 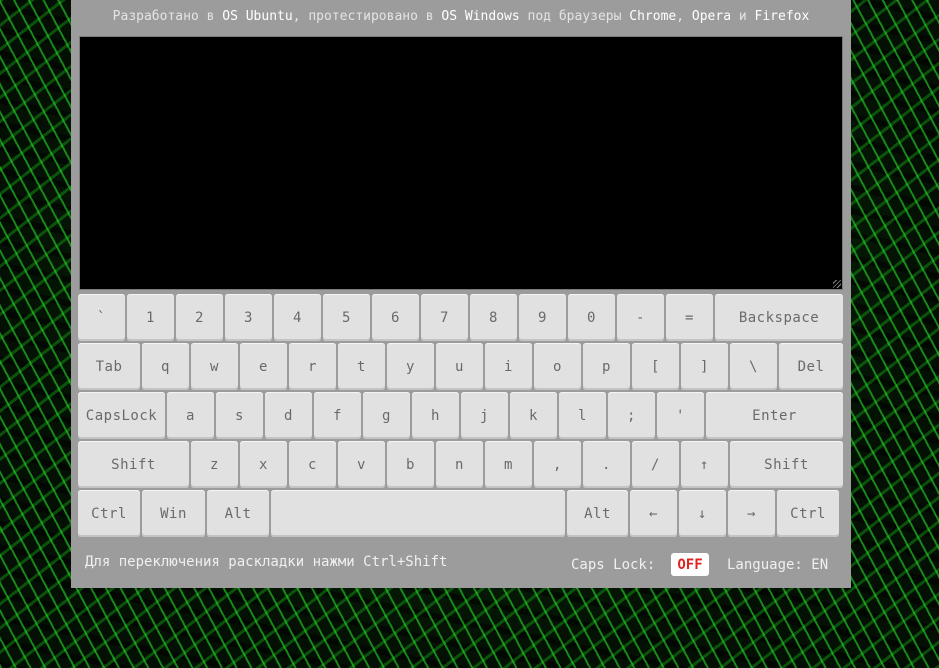 What do you see at coordinates (109, 366) in the screenshot?
I see `key-tab: Tab` at bounding box center [109, 366].